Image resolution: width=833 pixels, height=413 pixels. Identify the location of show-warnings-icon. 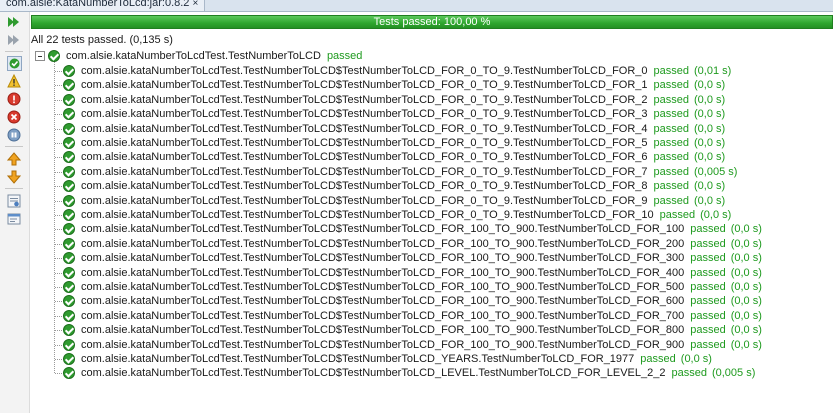
(14, 81).